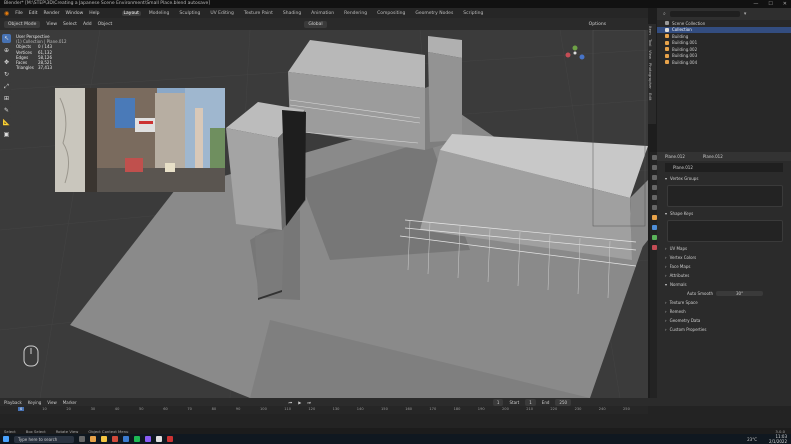  What do you see at coordinates (724, 257) in the screenshot?
I see `section-vertex-colors: › Vertex Colors` at bounding box center [724, 257].